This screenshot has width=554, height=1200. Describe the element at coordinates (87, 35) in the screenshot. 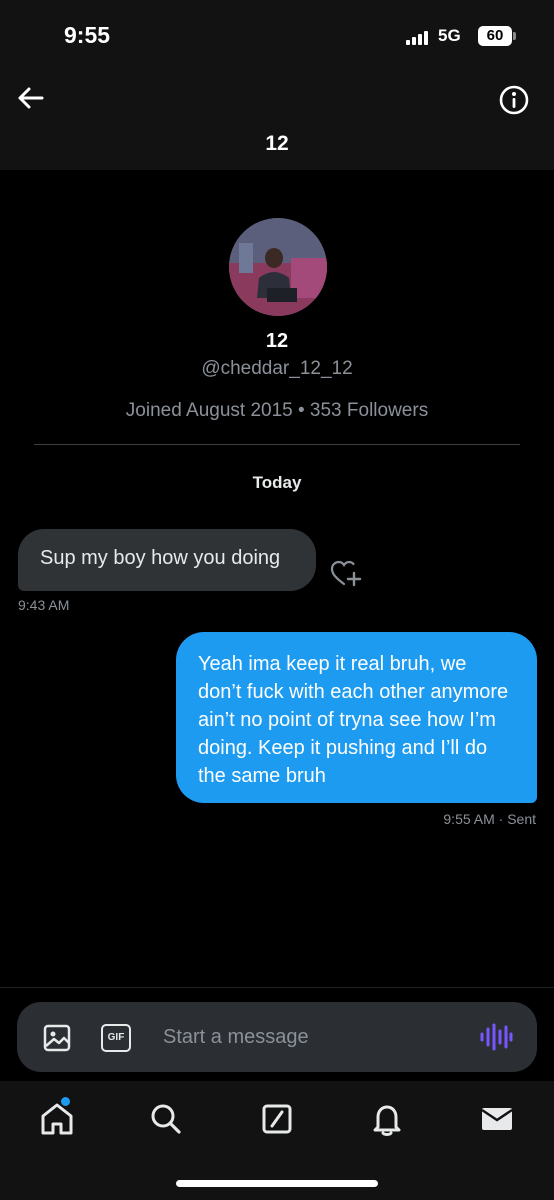

I see `status-time: 9:55` at that location.